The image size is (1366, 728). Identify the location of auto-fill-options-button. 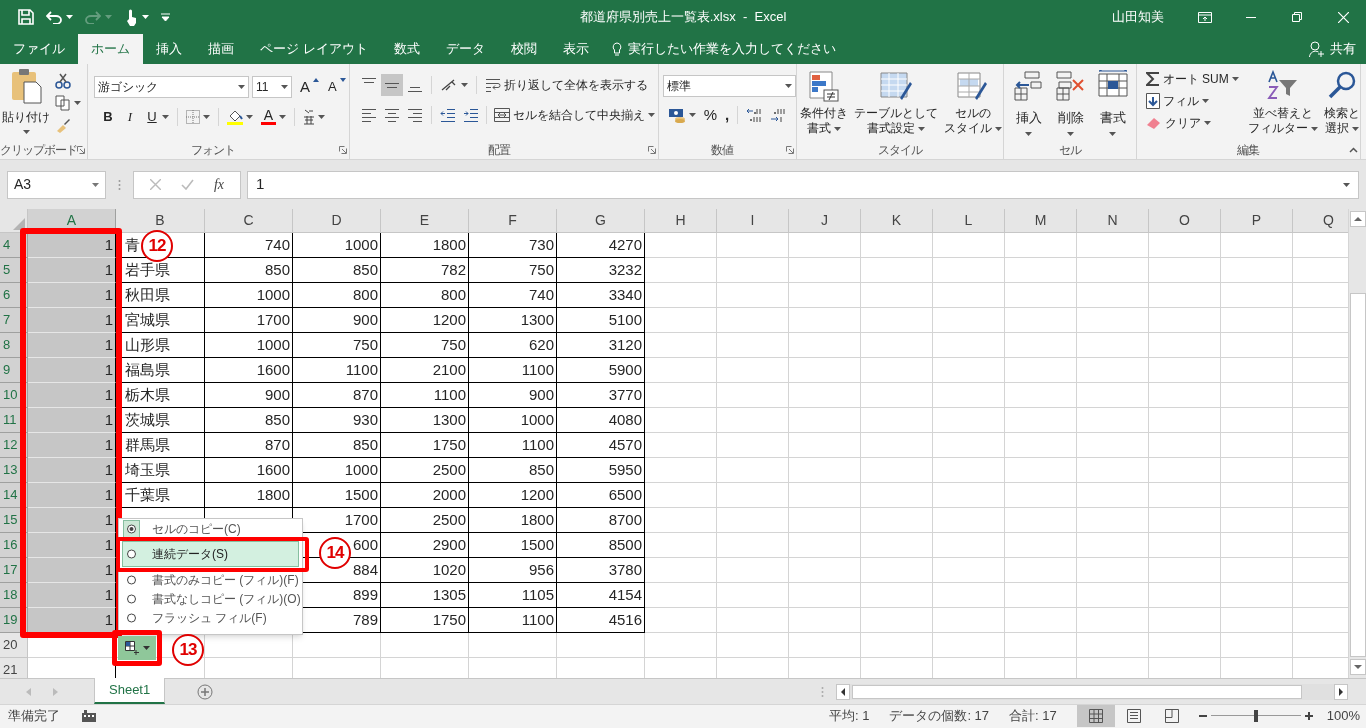
(137, 648).